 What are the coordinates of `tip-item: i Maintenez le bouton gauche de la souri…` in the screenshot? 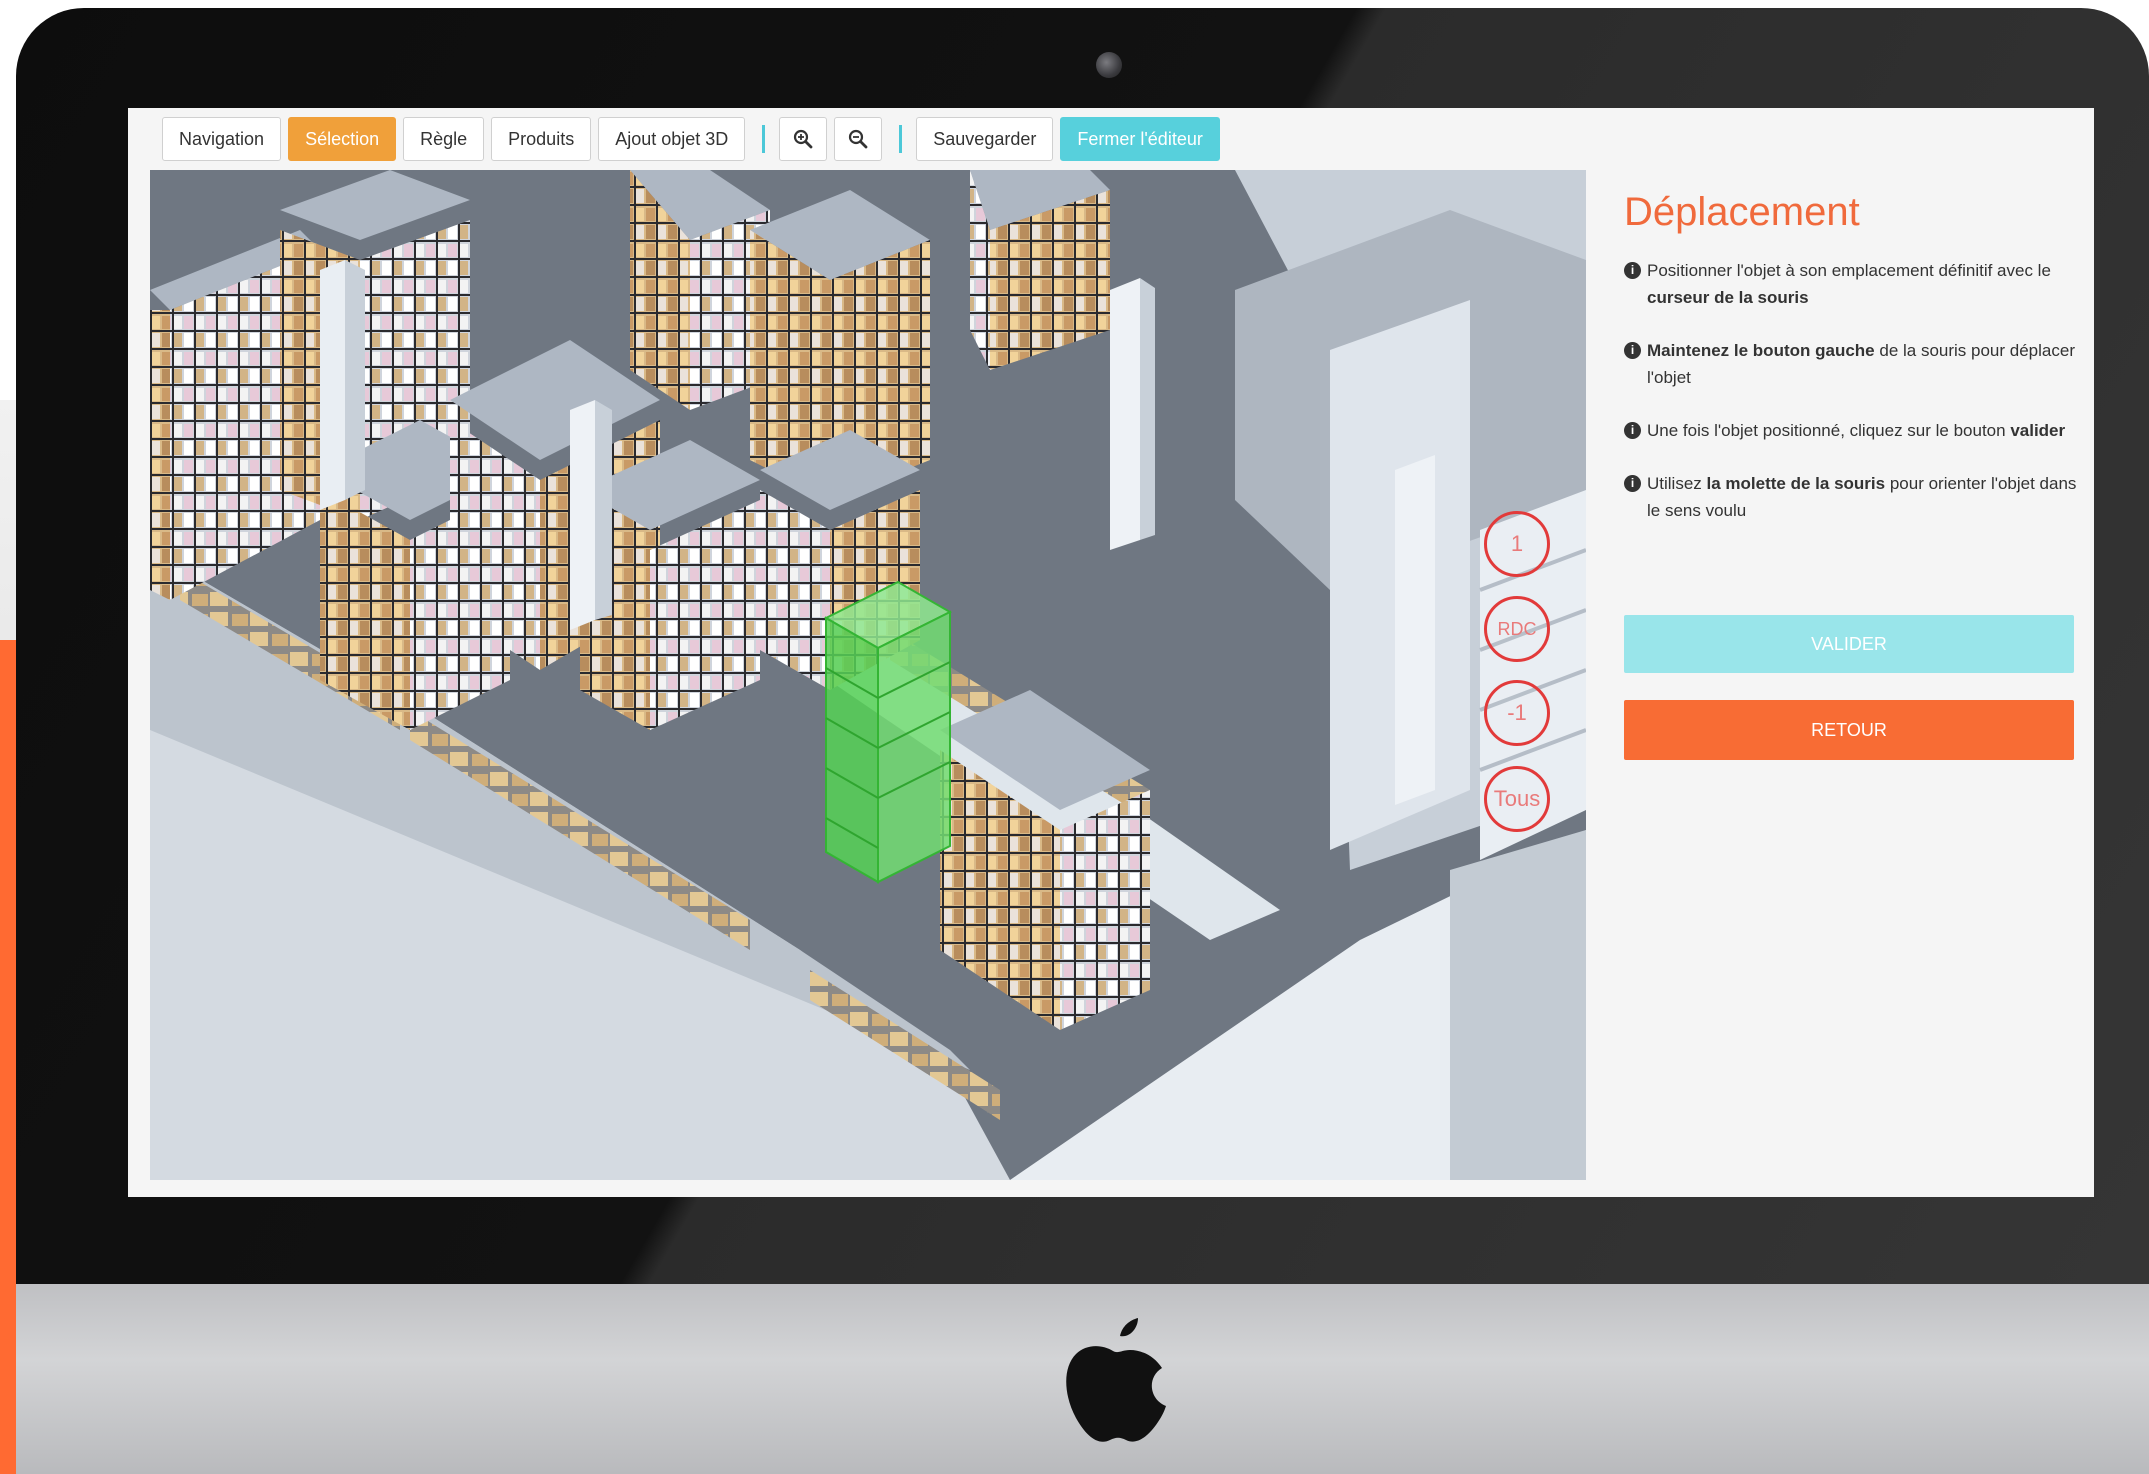 It's located at (1854, 364).